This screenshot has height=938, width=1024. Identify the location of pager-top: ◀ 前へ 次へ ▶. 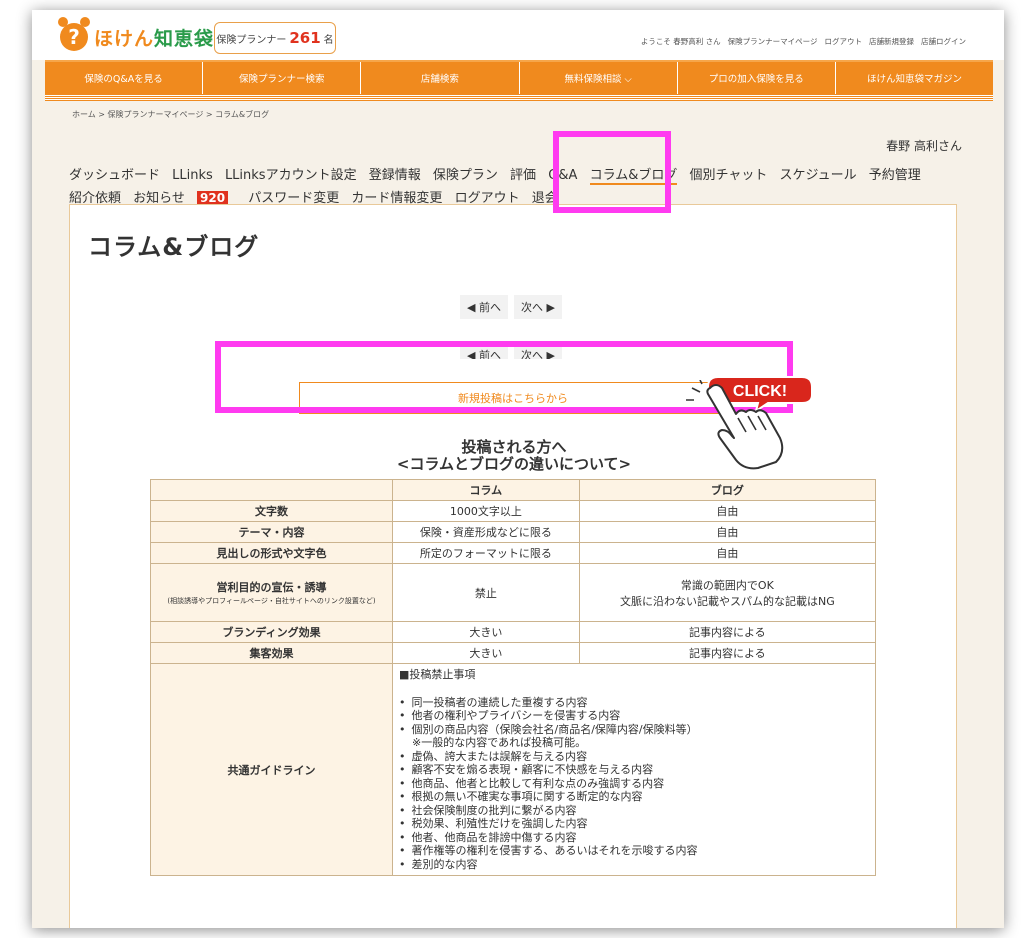
(511, 307).